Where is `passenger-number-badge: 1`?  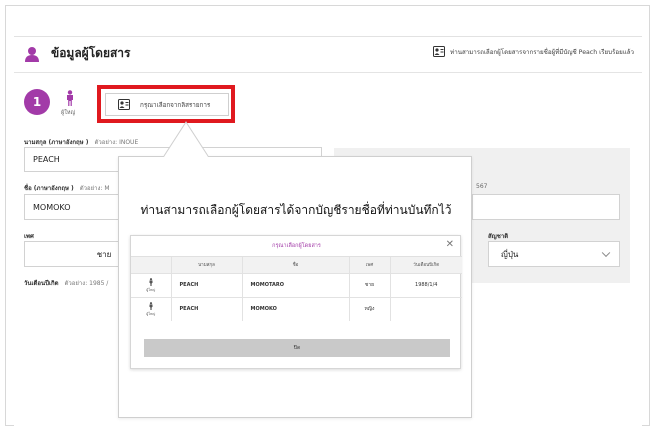 passenger-number-badge: 1 is located at coordinates (37, 102).